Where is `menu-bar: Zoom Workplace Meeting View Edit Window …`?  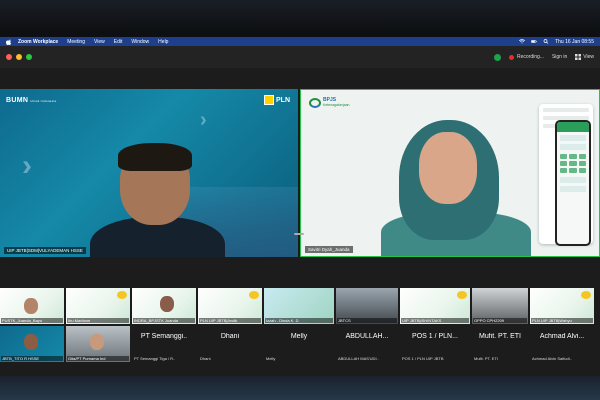 menu-bar: Zoom Workplace Meeting View Edit Window … is located at coordinates (300, 41).